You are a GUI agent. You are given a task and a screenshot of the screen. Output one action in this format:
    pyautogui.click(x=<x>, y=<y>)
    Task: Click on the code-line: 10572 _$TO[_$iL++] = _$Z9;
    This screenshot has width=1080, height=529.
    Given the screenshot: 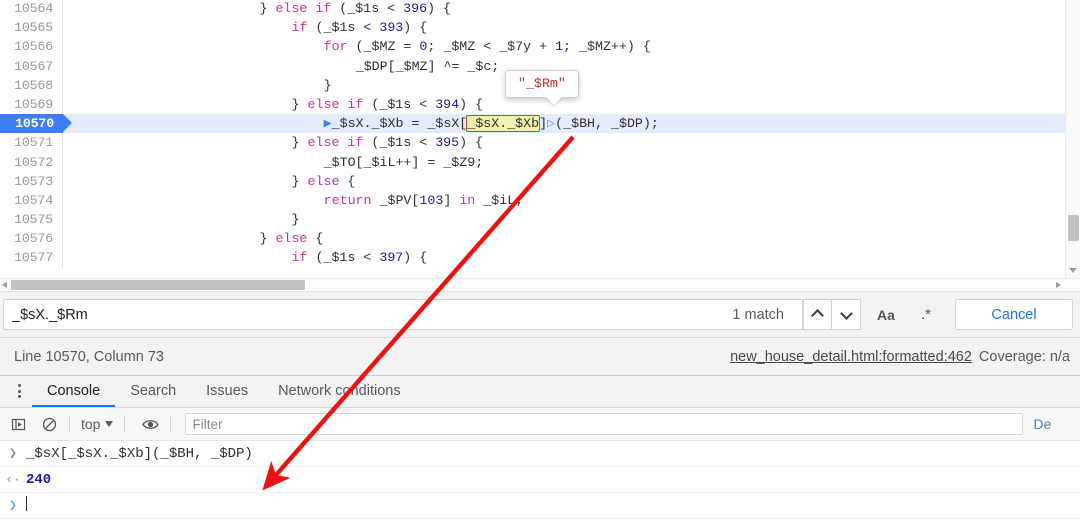 What is the action you would take?
    pyautogui.click(x=540, y=162)
    